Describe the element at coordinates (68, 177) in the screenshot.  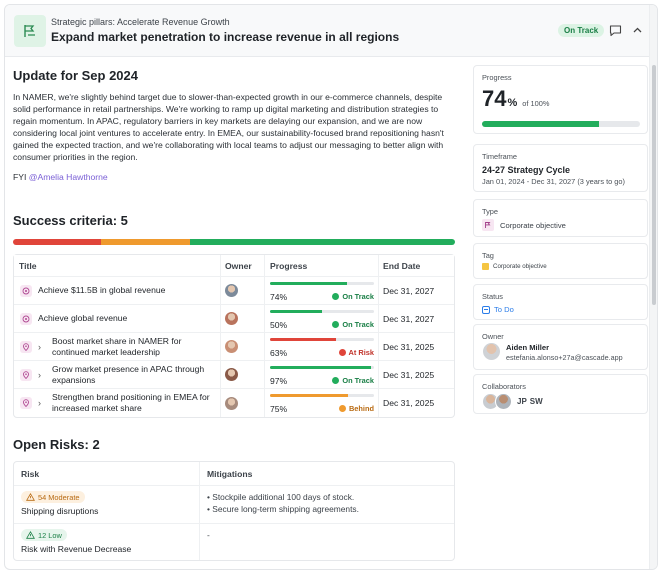
I see `mention-link: @Amelia Hawthorne` at that location.